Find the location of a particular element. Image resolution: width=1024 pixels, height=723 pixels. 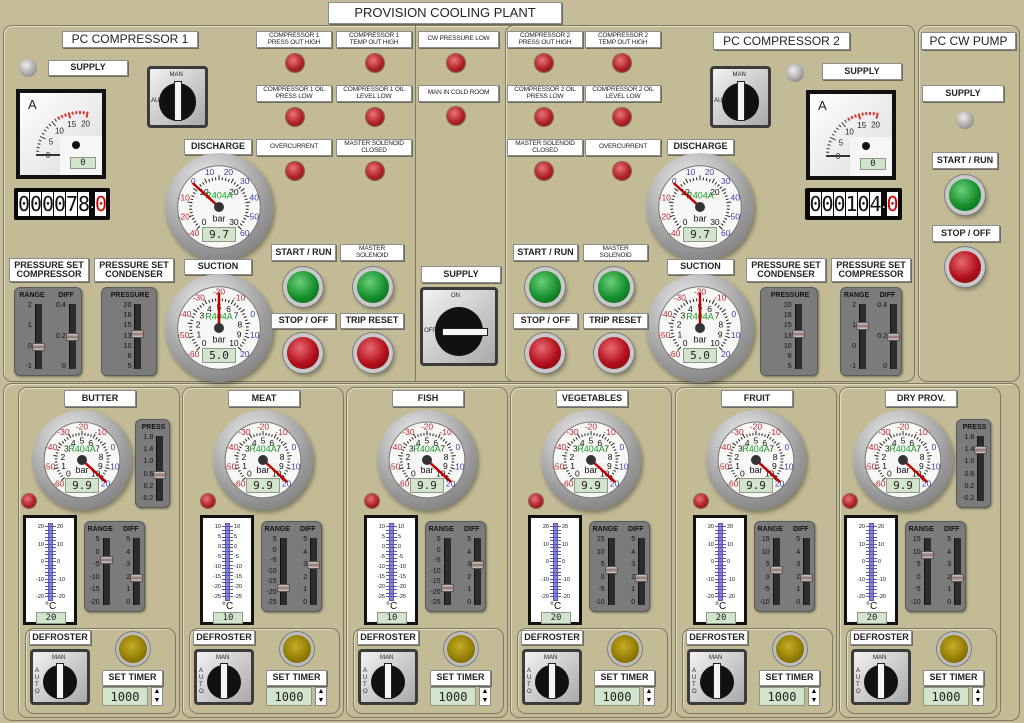

room-dry-prov-defroster-switch: MAN AUTO is located at coordinates (881, 677).